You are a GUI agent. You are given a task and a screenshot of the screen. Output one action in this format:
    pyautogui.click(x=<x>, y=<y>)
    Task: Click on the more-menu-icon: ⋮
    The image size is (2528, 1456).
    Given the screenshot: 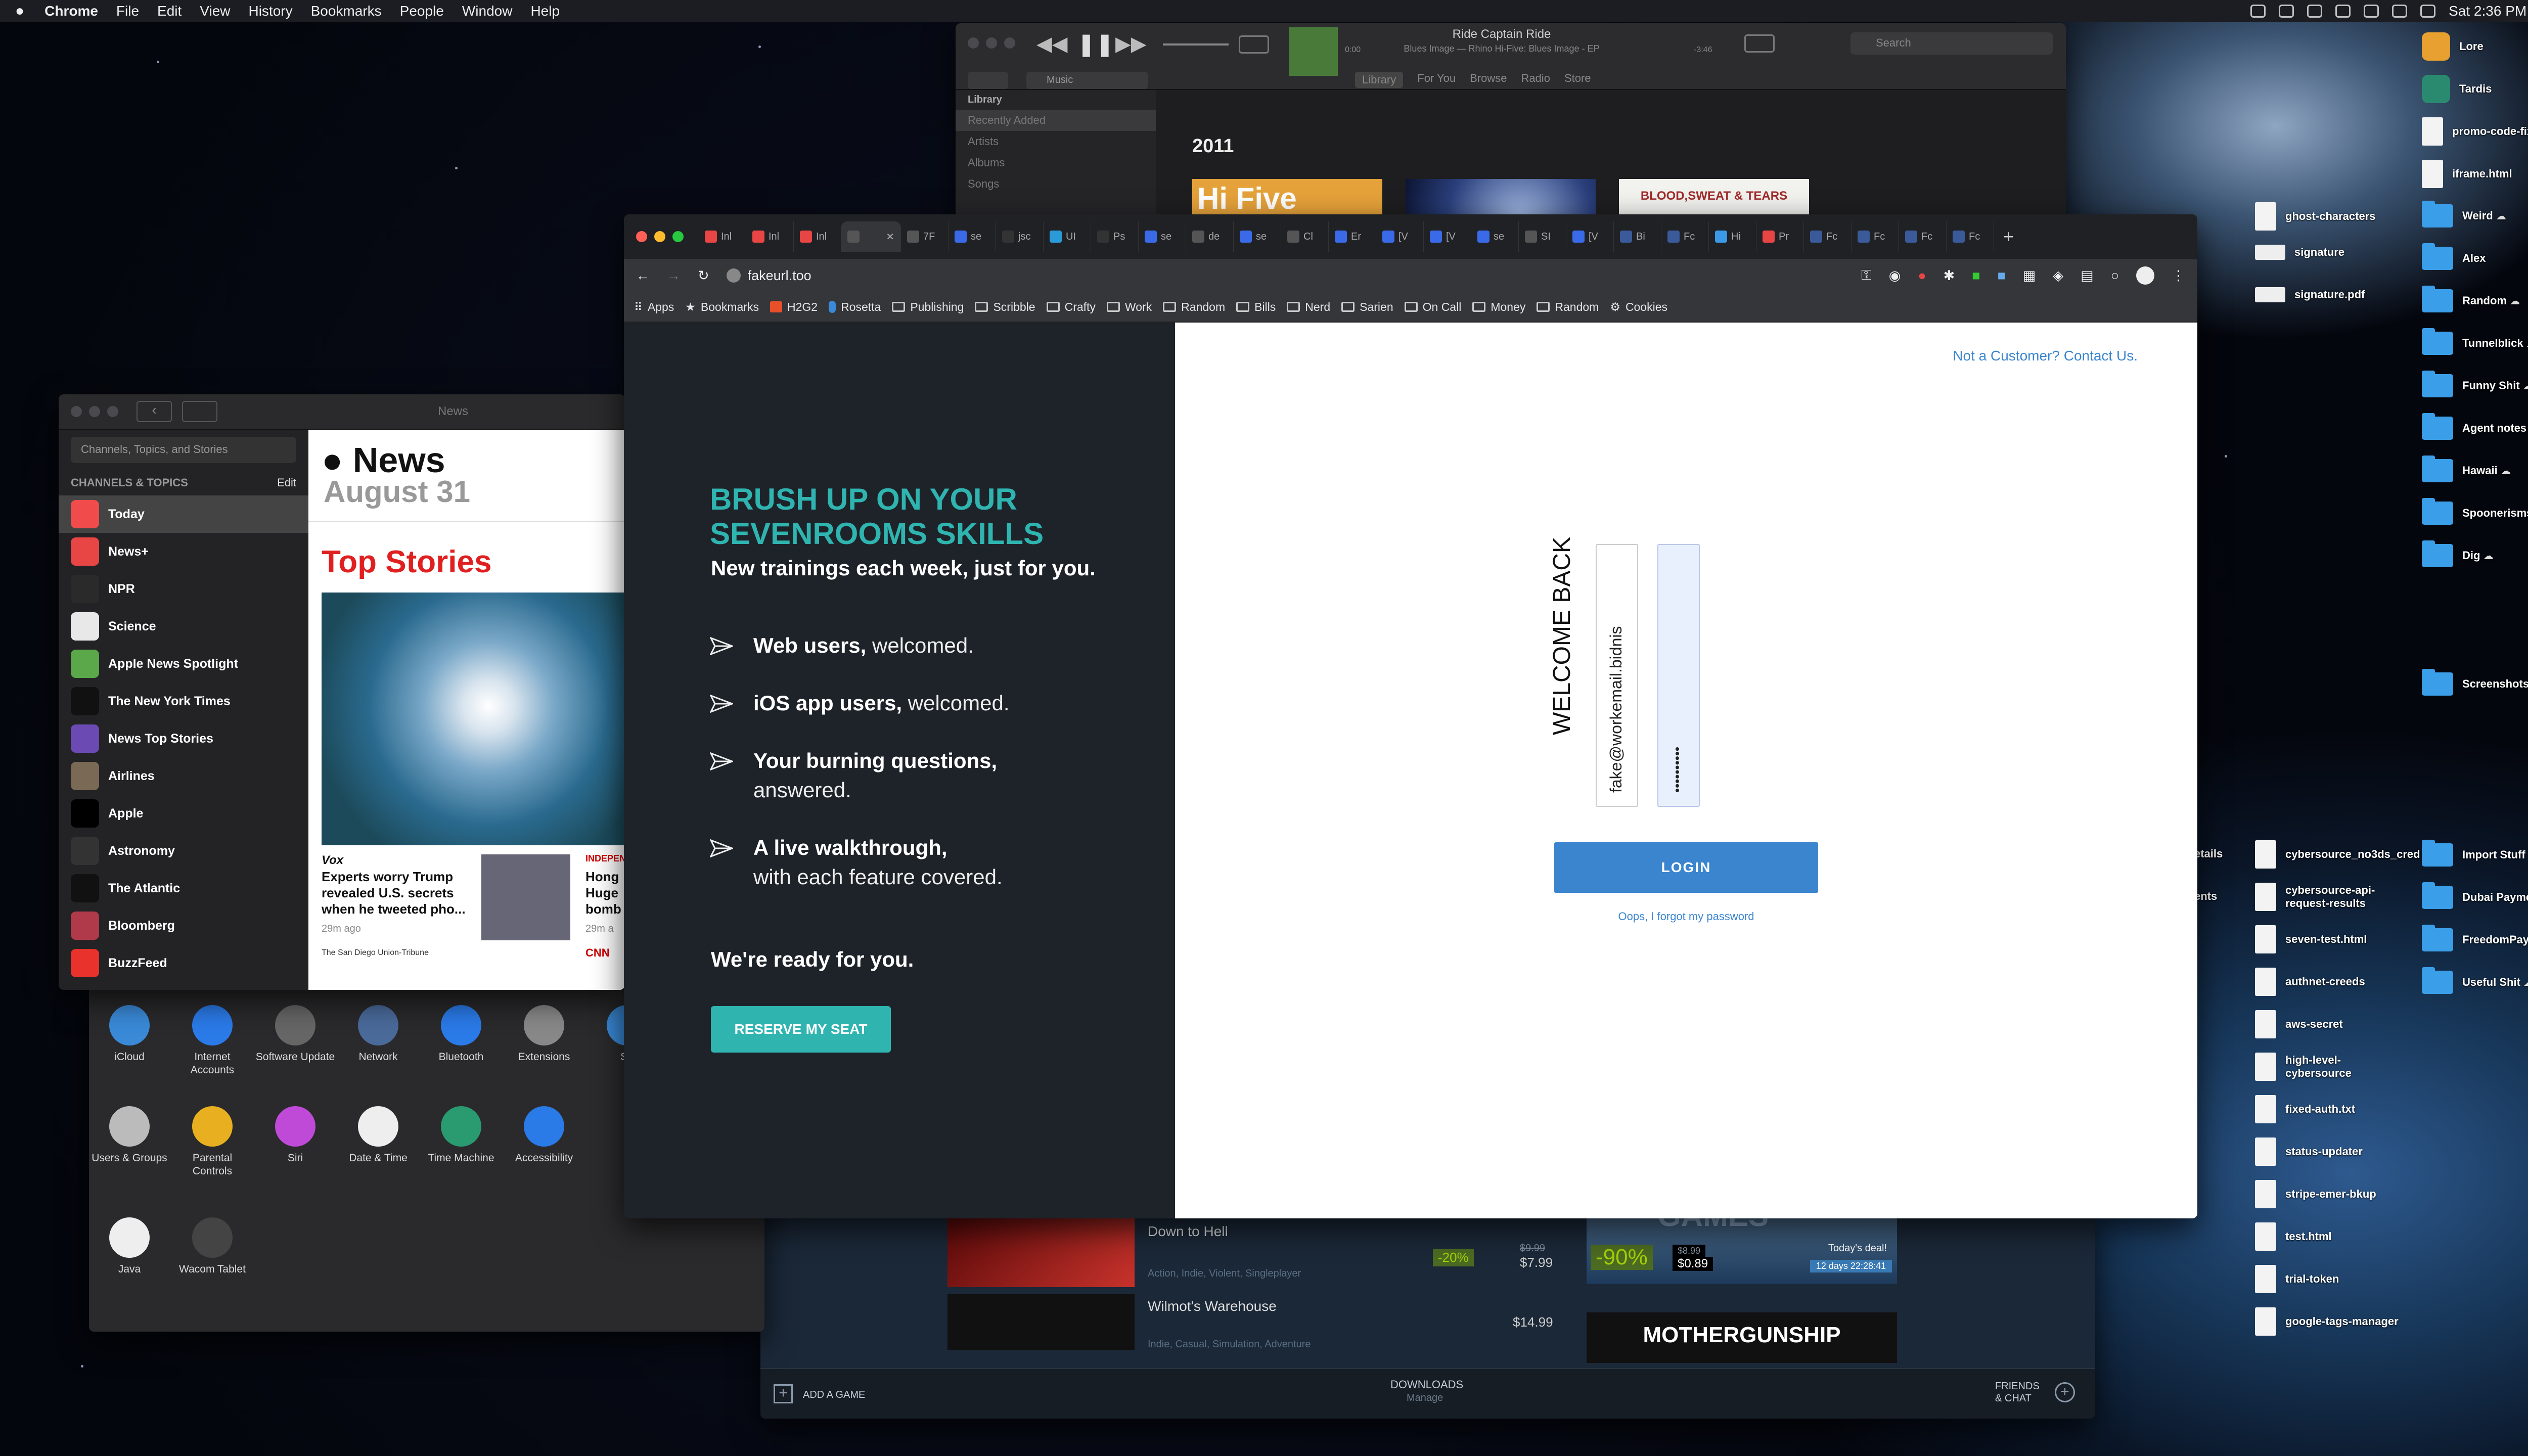 What is the action you would take?
    pyautogui.click(x=2179, y=276)
    